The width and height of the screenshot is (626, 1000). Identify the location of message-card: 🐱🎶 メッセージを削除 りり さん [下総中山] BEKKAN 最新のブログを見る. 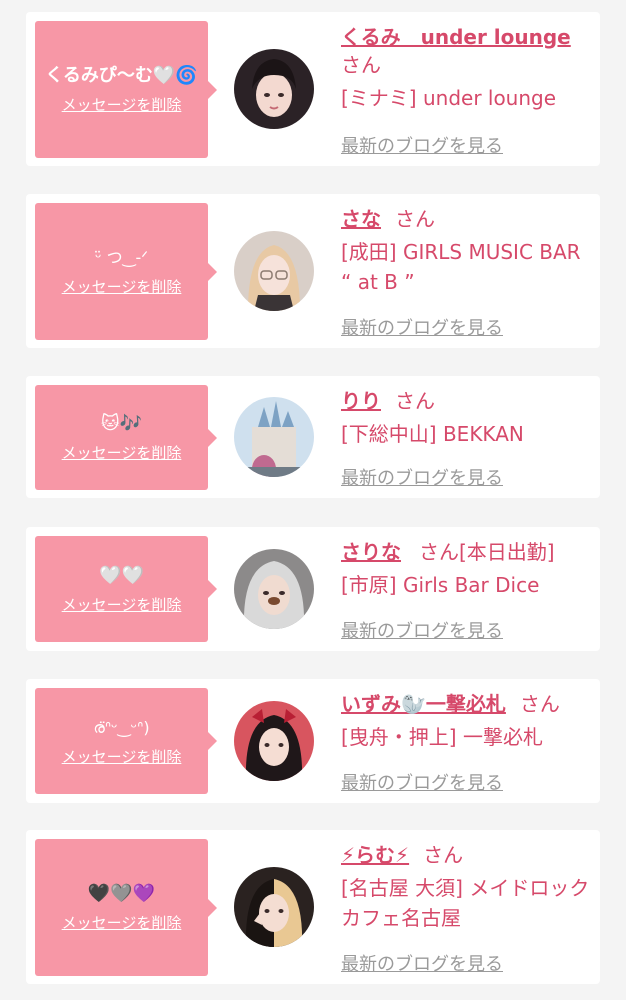
(313, 437).